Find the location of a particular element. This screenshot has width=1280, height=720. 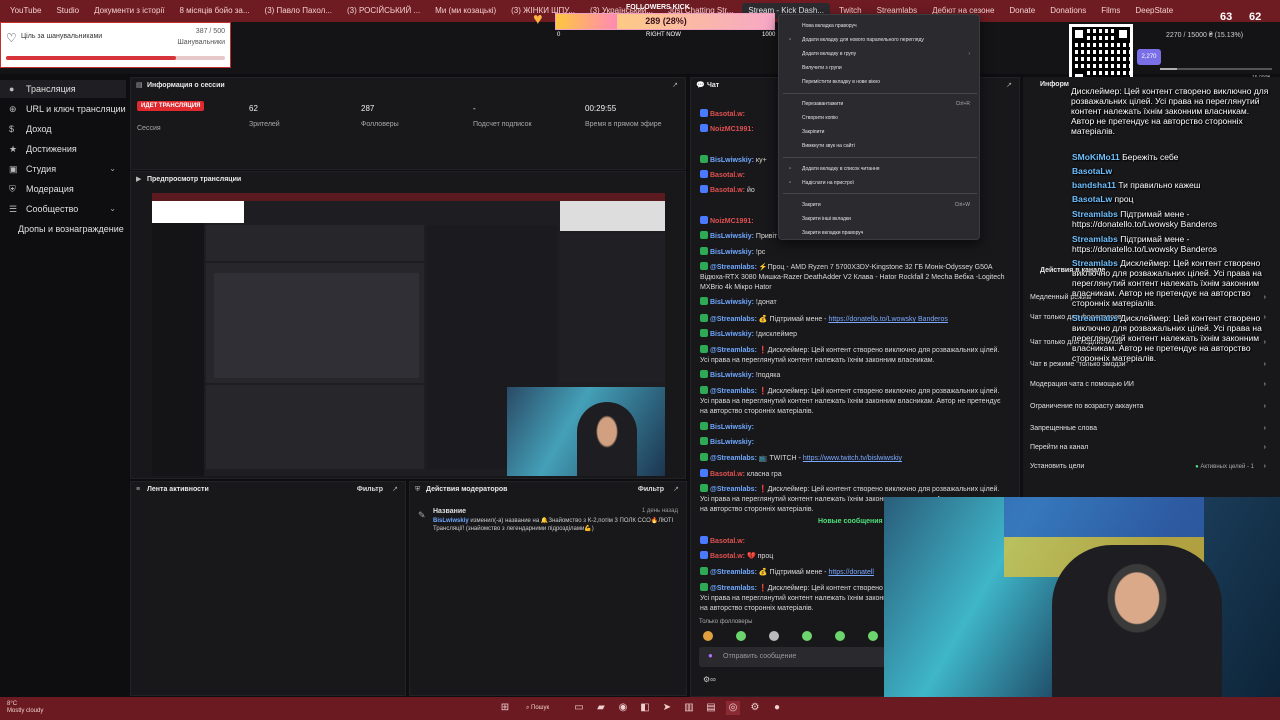

browser-tab: DeepState is located at coordinates (1154, 11).